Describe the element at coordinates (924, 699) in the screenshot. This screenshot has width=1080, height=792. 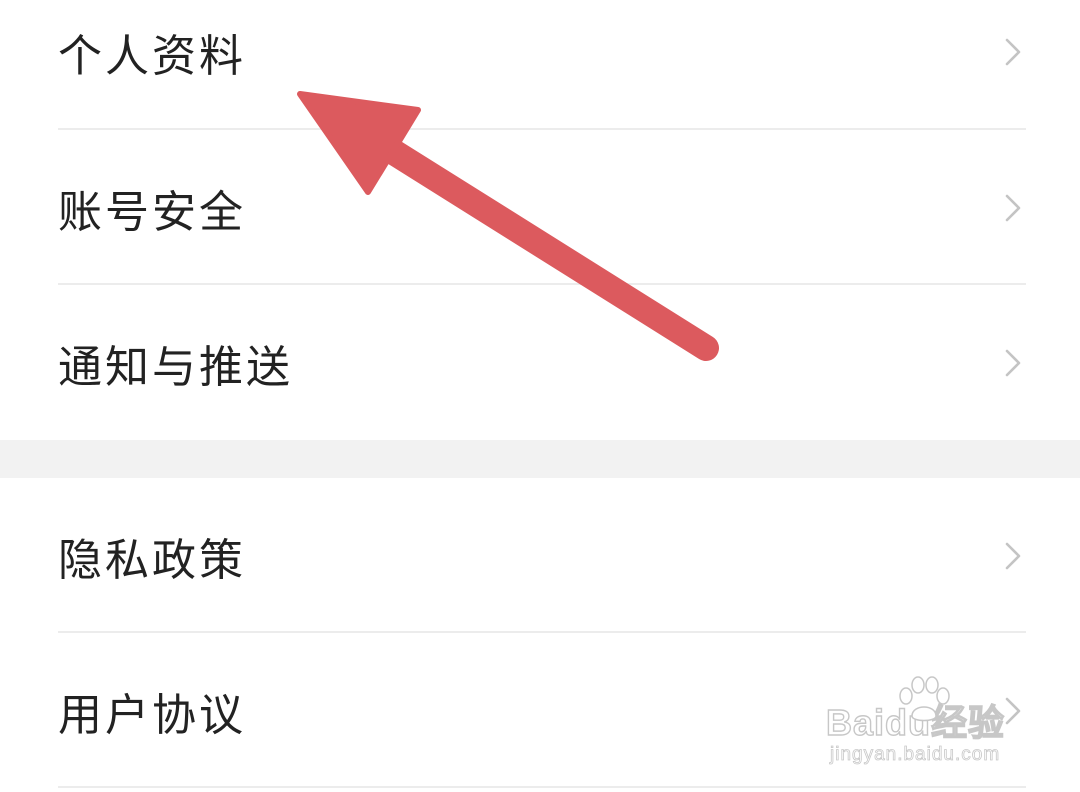
I see `paw-icon` at that location.